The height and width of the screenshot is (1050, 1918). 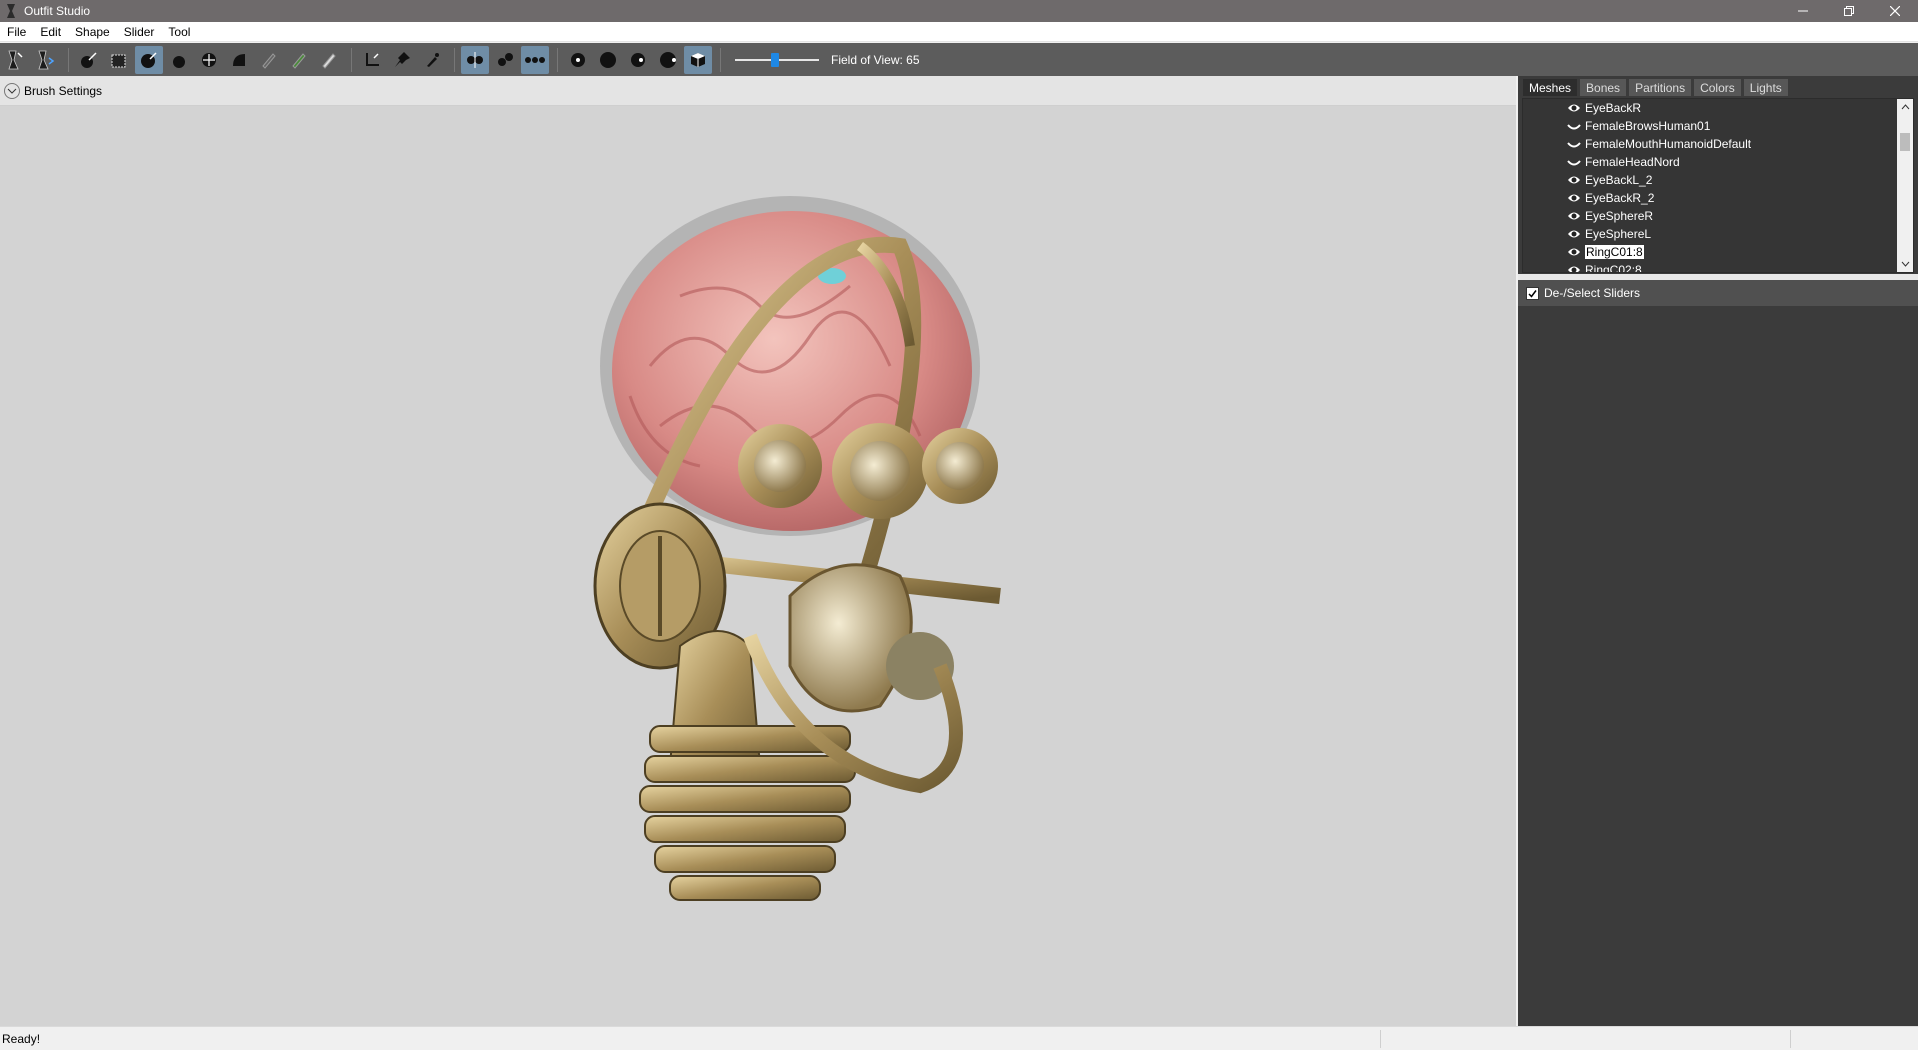 I want to click on mesh-item: EyeSphereL, so click(x=1718, y=234).